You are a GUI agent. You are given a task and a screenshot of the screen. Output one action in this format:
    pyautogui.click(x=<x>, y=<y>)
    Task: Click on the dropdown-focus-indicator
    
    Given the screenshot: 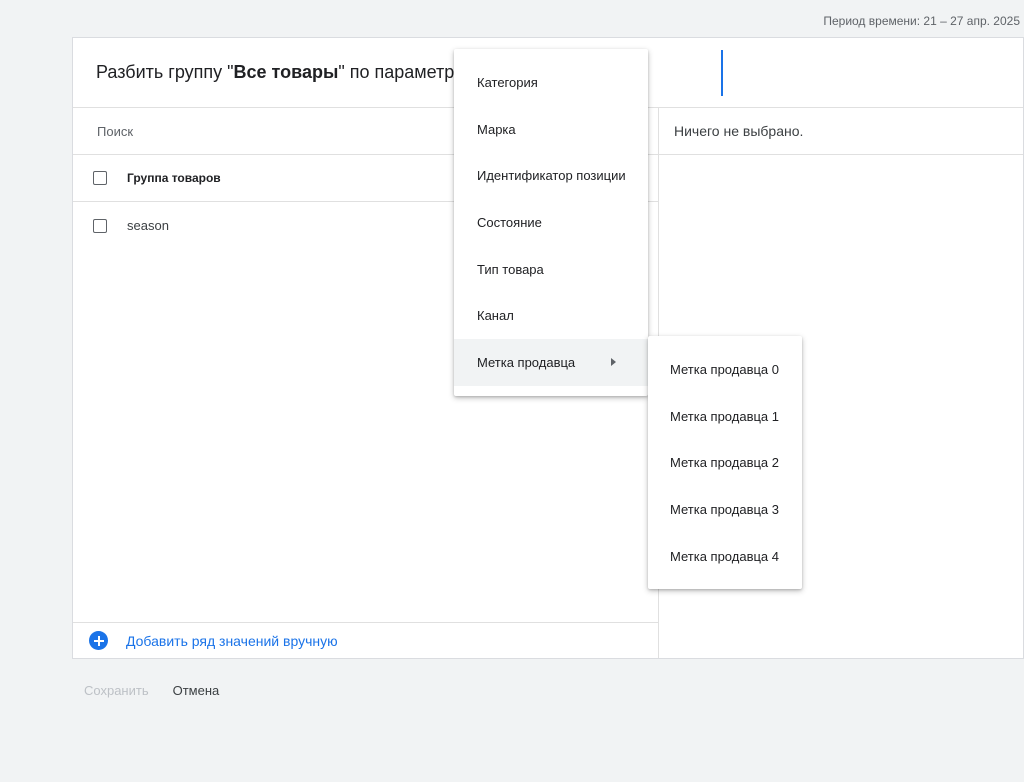 What is the action you would take?
    pyautogui.click(x=722, y=73)
    